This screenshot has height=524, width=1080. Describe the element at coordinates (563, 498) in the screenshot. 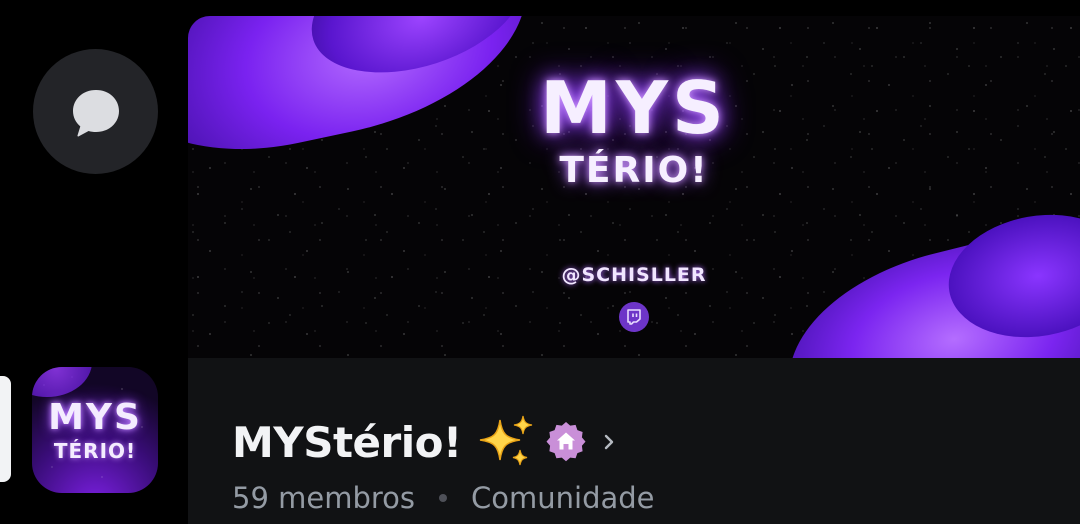

I see `server-type: Comunidade` at that location.